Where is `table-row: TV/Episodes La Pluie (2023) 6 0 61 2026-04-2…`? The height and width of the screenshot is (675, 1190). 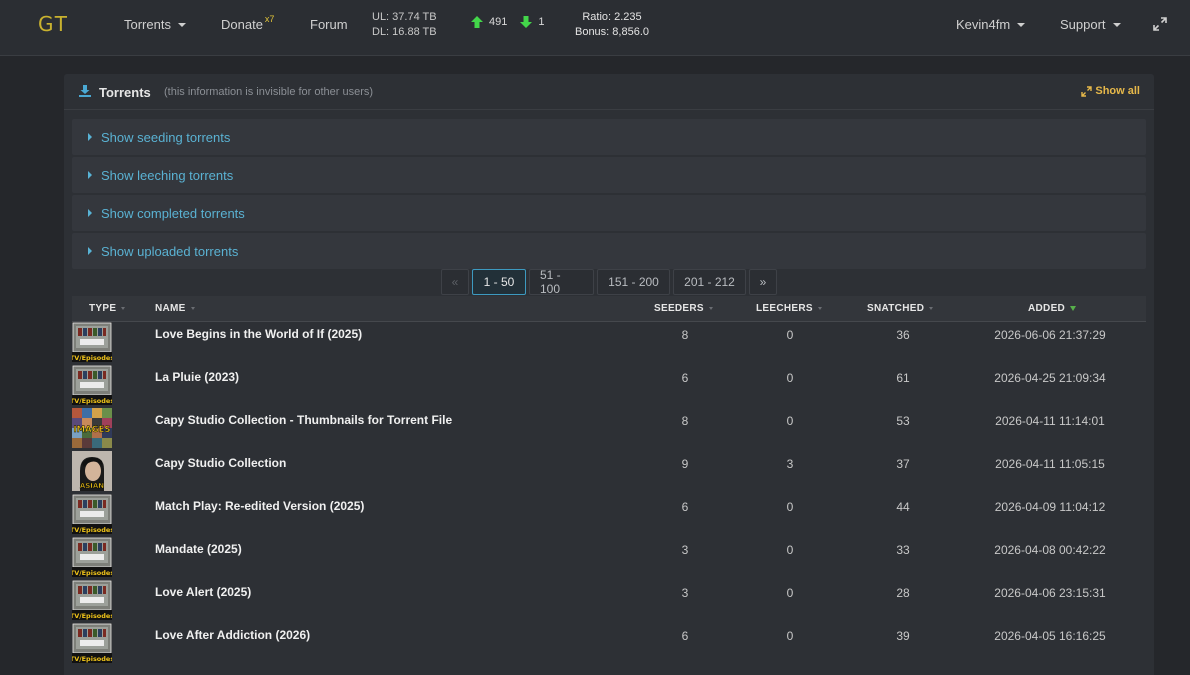
table-row: TV/Episodes La Pluie (2023) 6 0 61 2026-04-2… is located at coordinates (609, 386).